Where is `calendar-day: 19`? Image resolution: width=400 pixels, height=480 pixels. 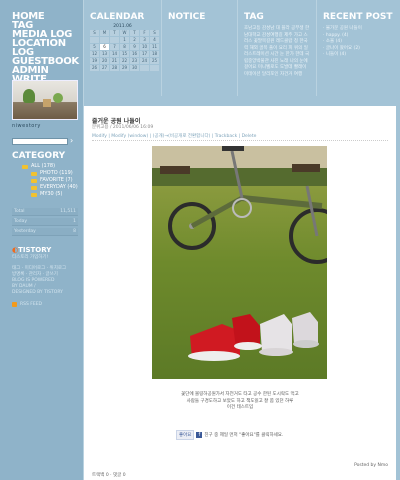
calendar-day: 19 is located at coordinates (94, 61).